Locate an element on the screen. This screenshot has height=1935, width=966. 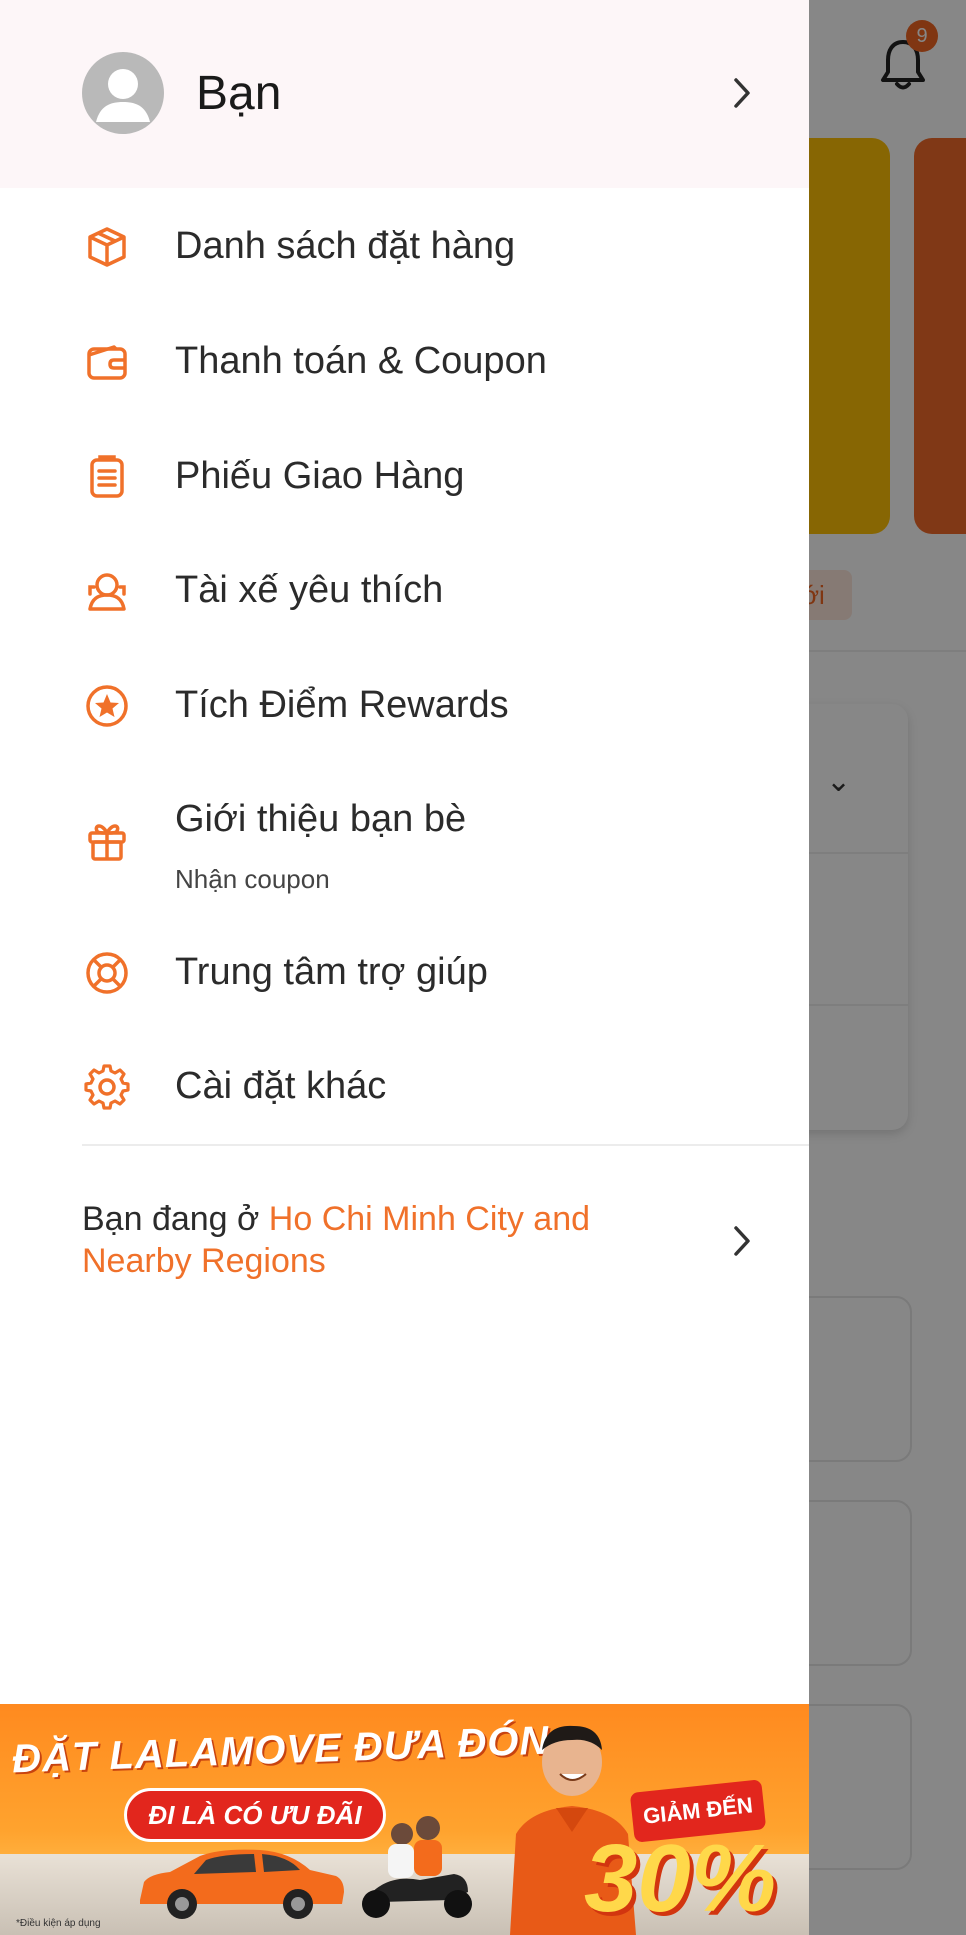
divider is located at coordinates (445, 1145).